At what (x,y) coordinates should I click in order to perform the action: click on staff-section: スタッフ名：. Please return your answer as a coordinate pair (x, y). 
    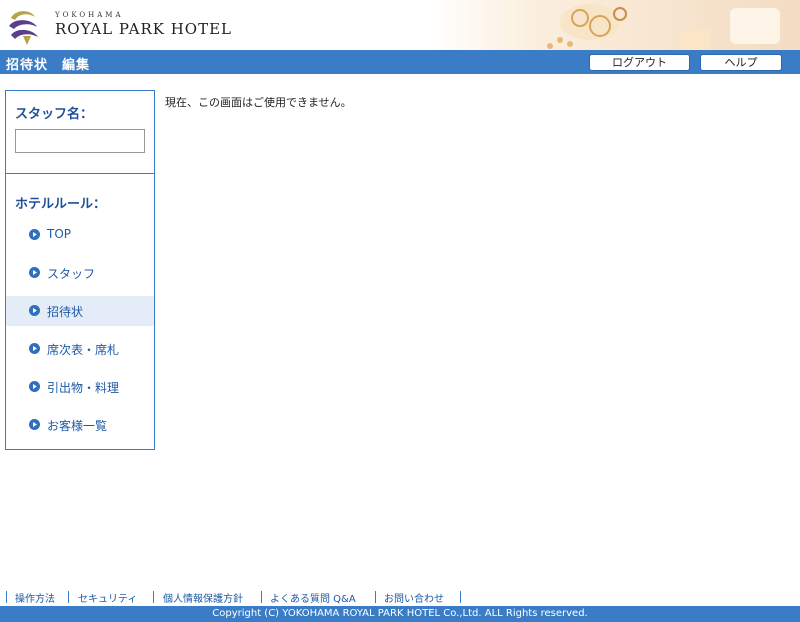
    Looking at the image, I should click on (80, 132).